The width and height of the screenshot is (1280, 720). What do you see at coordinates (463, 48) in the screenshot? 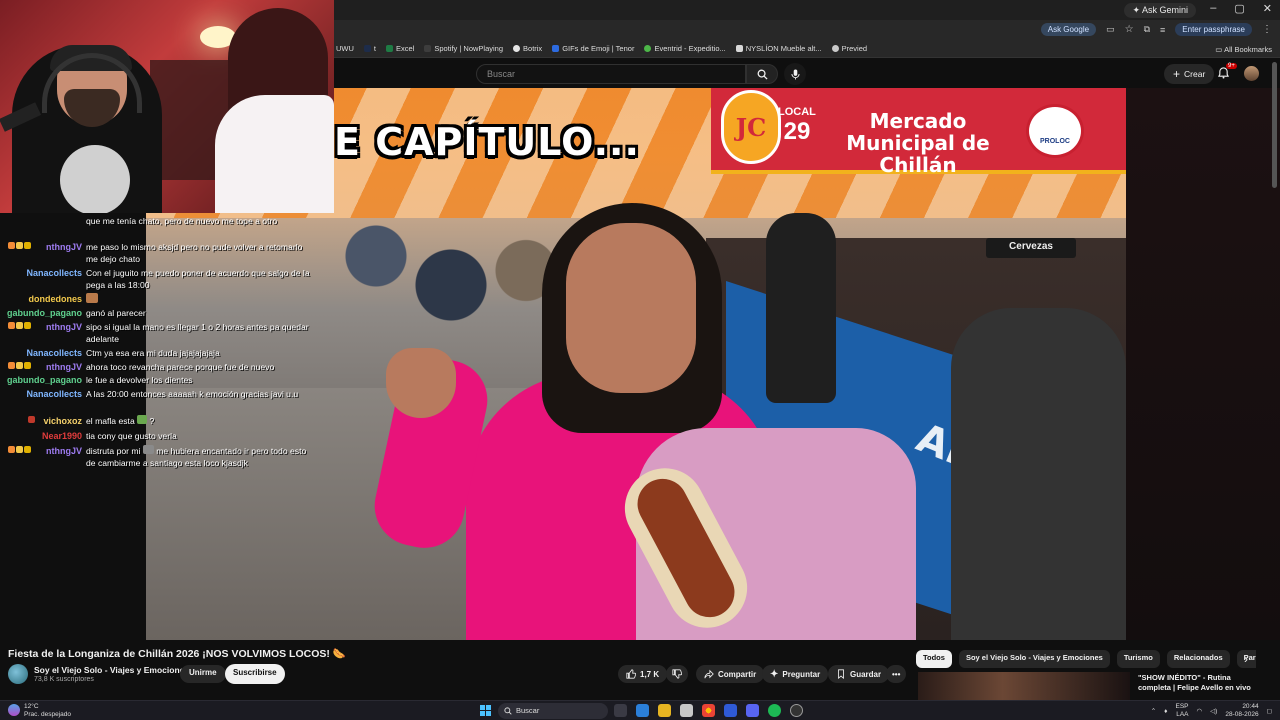
I see `bookmark-item: Spotify | NowPlaying` at bounding box center [463, 48].